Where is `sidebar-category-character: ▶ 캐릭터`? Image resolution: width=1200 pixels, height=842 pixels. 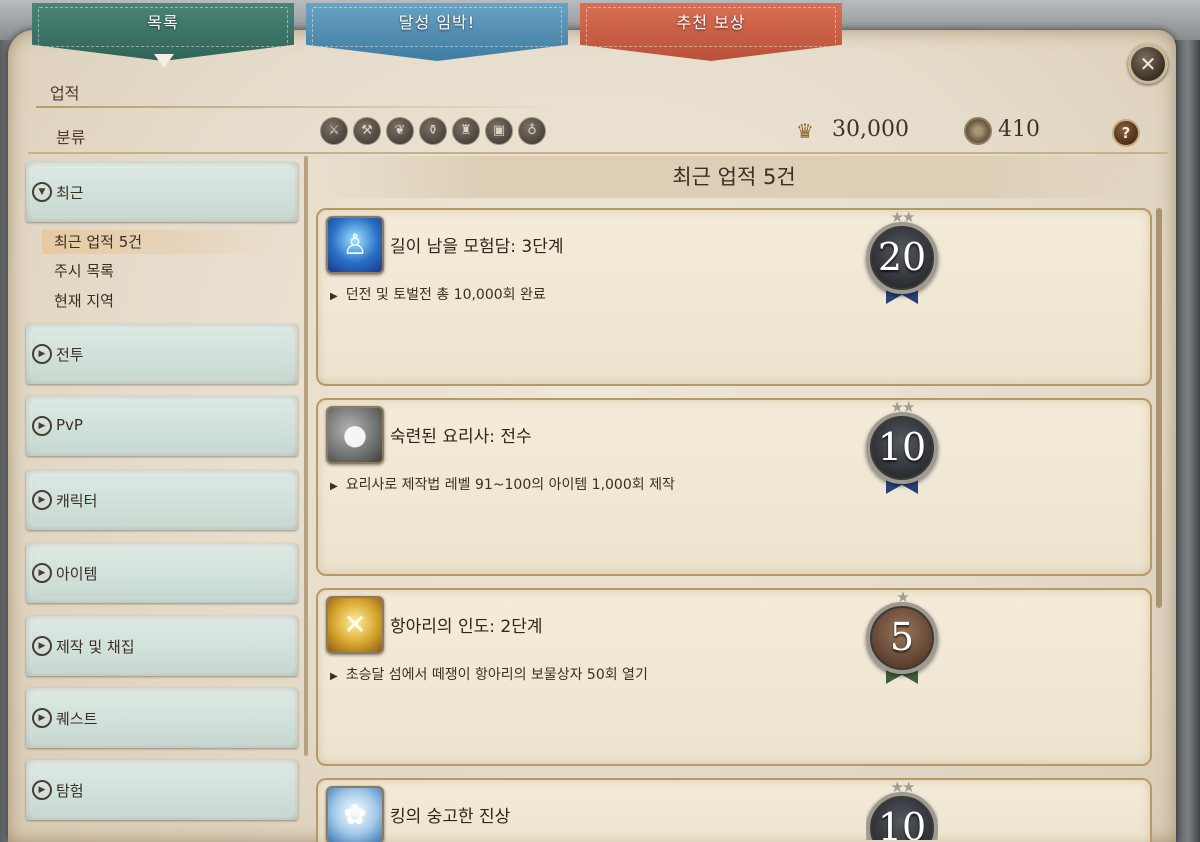 sidebar-category-character: ▶ 캐릭터 is located at coordinates (162, 500).